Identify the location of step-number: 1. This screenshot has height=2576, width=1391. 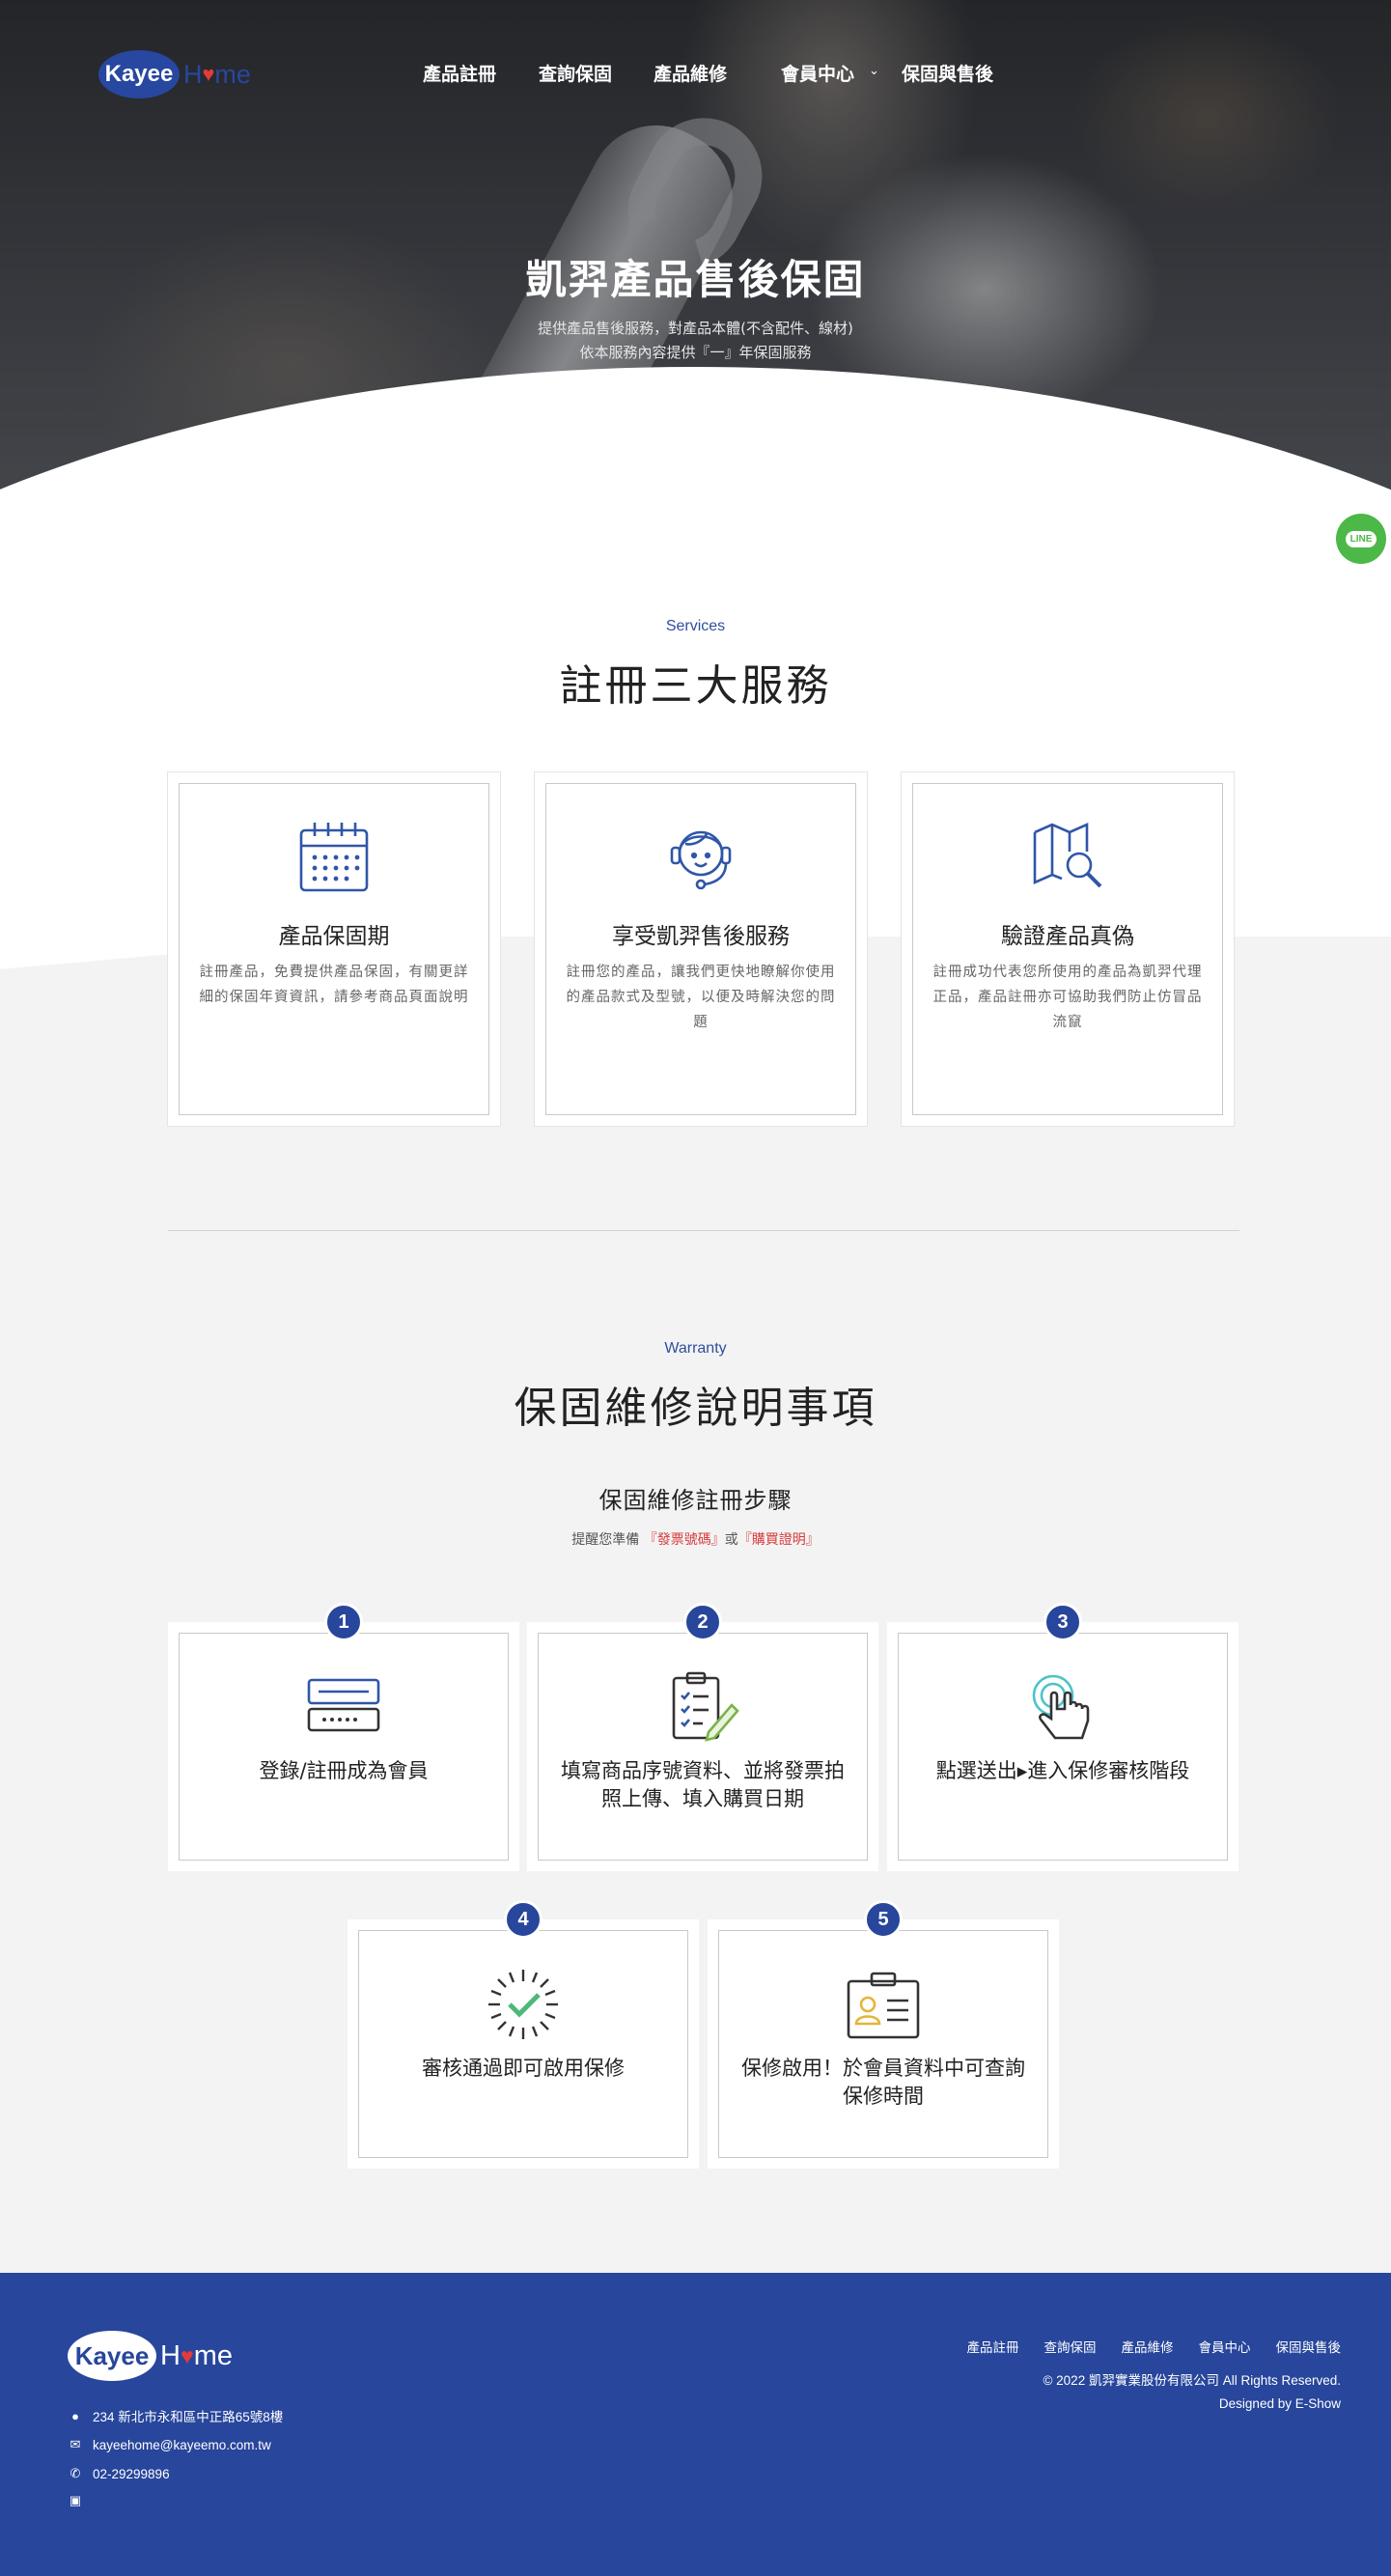
(343, 1622).